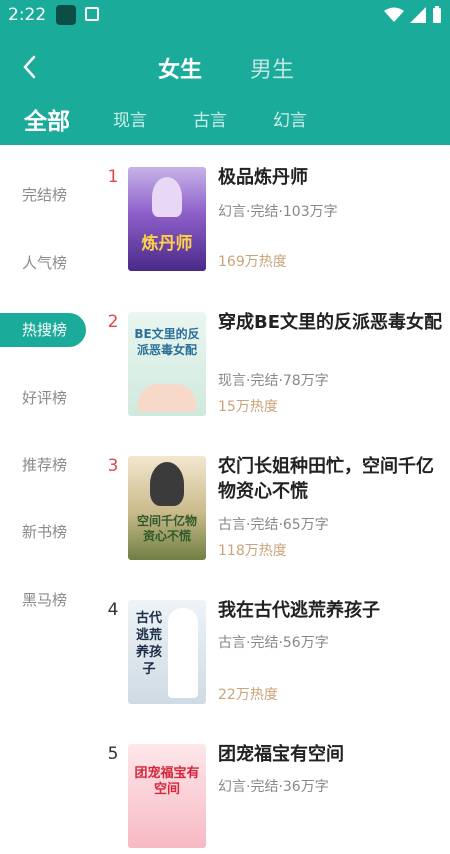 The image size is (450, 854). Describe the element at coordinates (272, 68) in the screenshot. I see `tab-male: 男生` at that location.